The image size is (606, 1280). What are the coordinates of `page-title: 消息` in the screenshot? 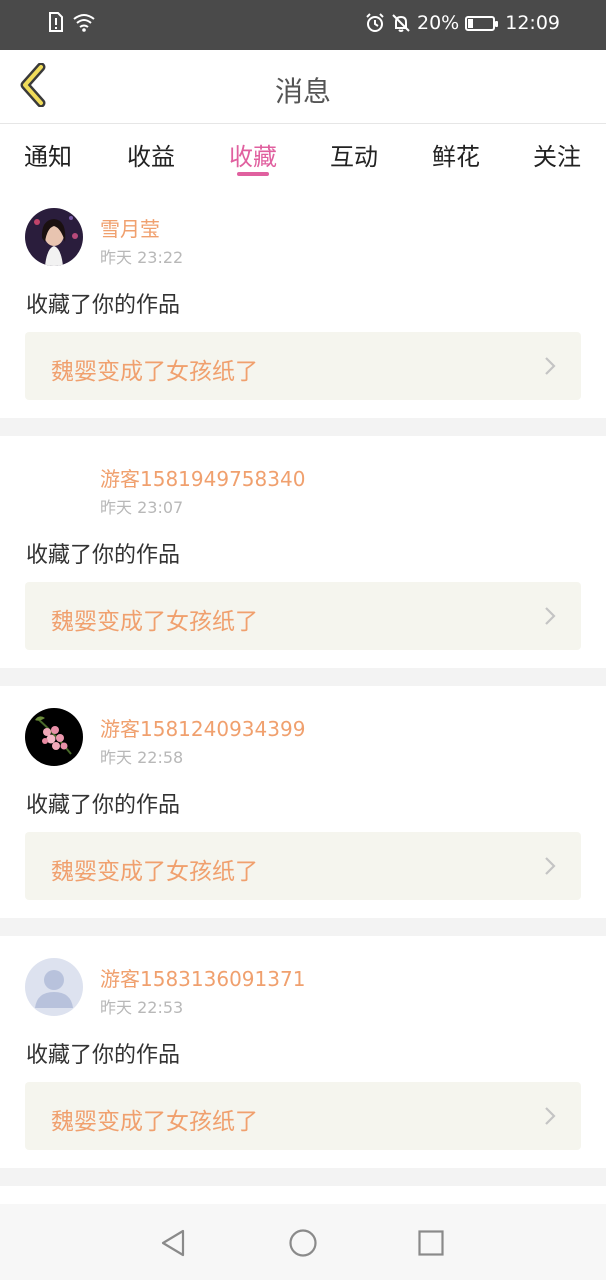 It's located at (302, 91).